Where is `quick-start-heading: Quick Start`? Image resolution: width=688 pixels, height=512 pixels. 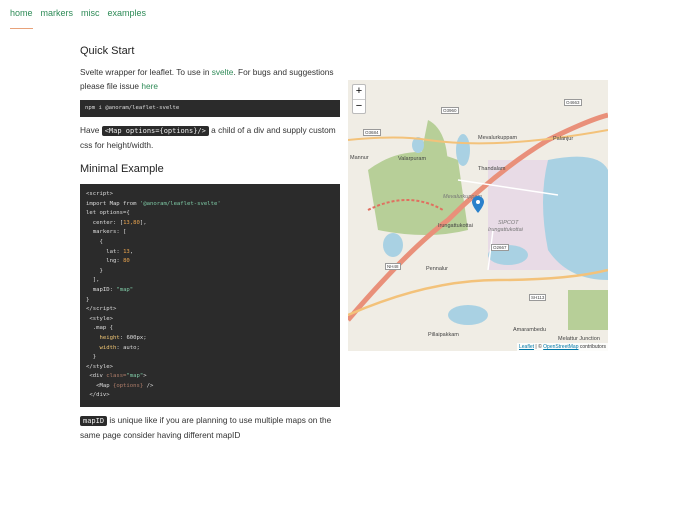
quick-start-heading: Quick Start is located at coordinates (107, 51).